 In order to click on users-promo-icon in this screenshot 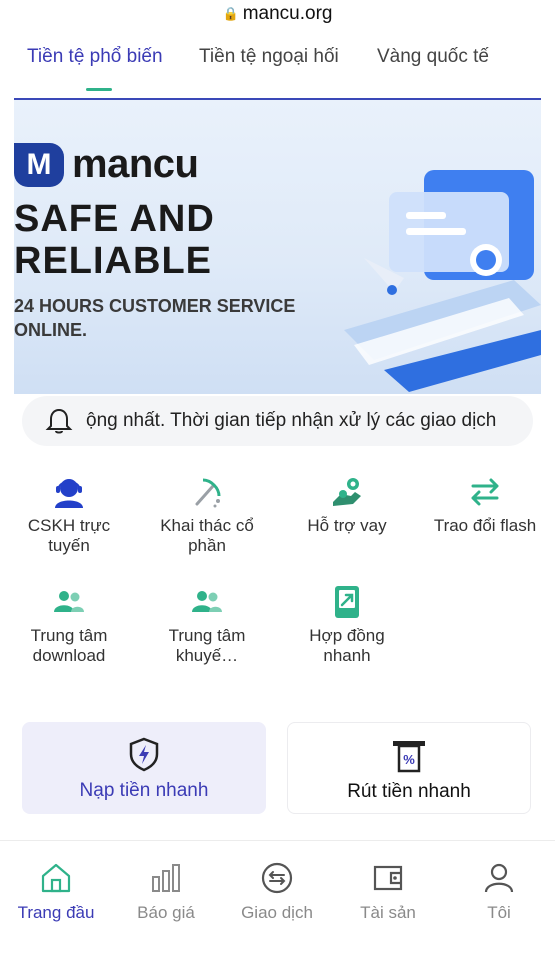, I will do `click(207, 601)`.